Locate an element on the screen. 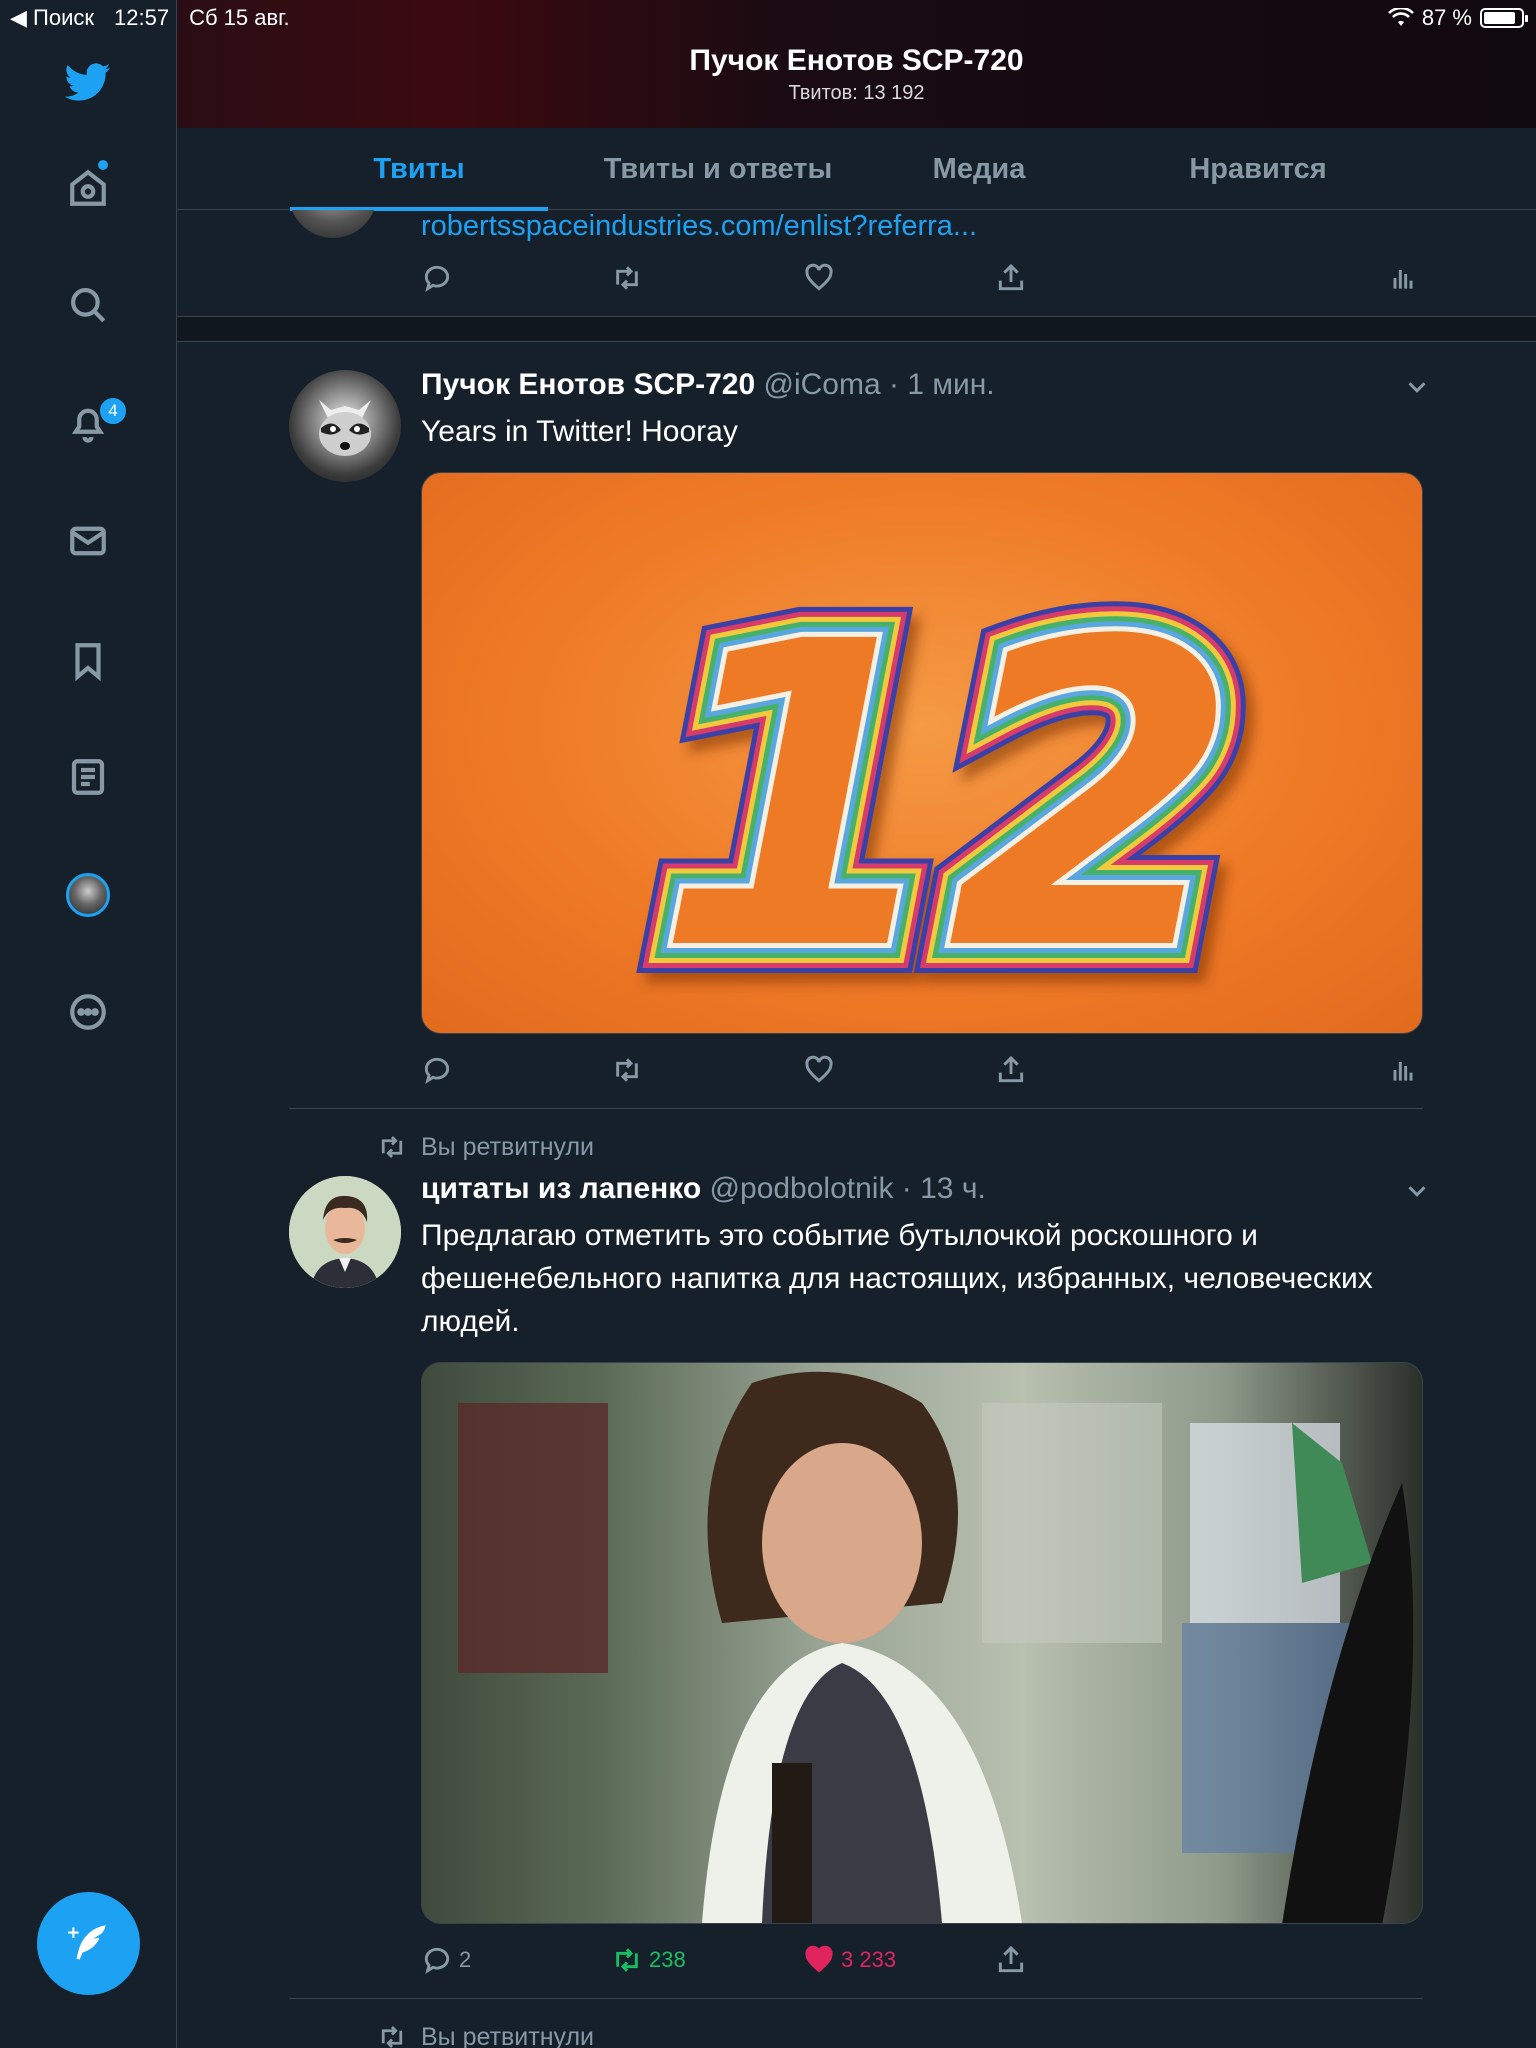 The image size is (1536, 2048). previous-tweet-actions is located at coordinates (922, 278).